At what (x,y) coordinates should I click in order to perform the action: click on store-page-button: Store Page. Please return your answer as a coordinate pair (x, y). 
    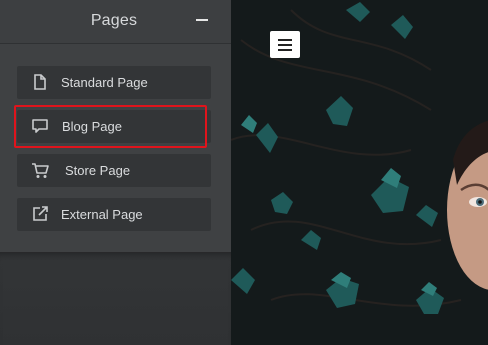
    Looking at the image, I should click on (114, 170).